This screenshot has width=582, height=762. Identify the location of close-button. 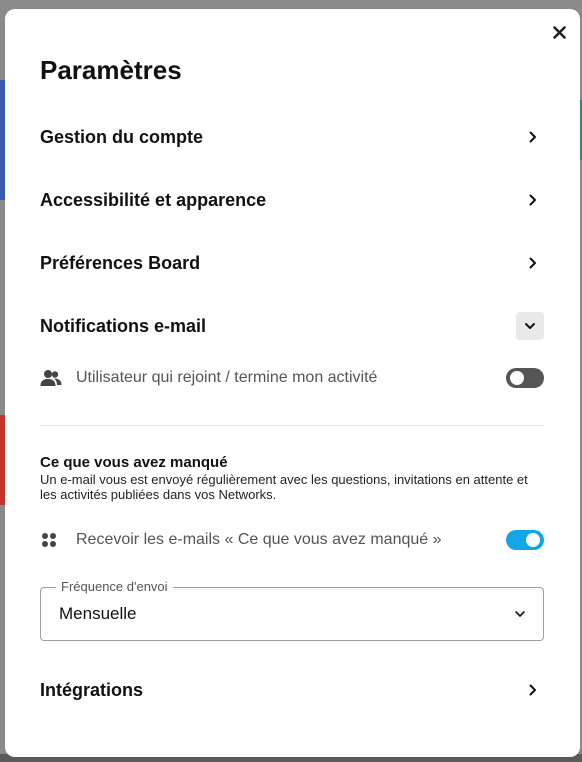
(559, 32).